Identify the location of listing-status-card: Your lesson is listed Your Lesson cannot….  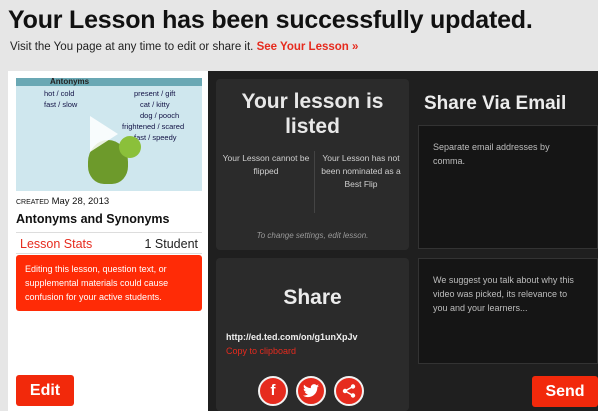
(312, 164).